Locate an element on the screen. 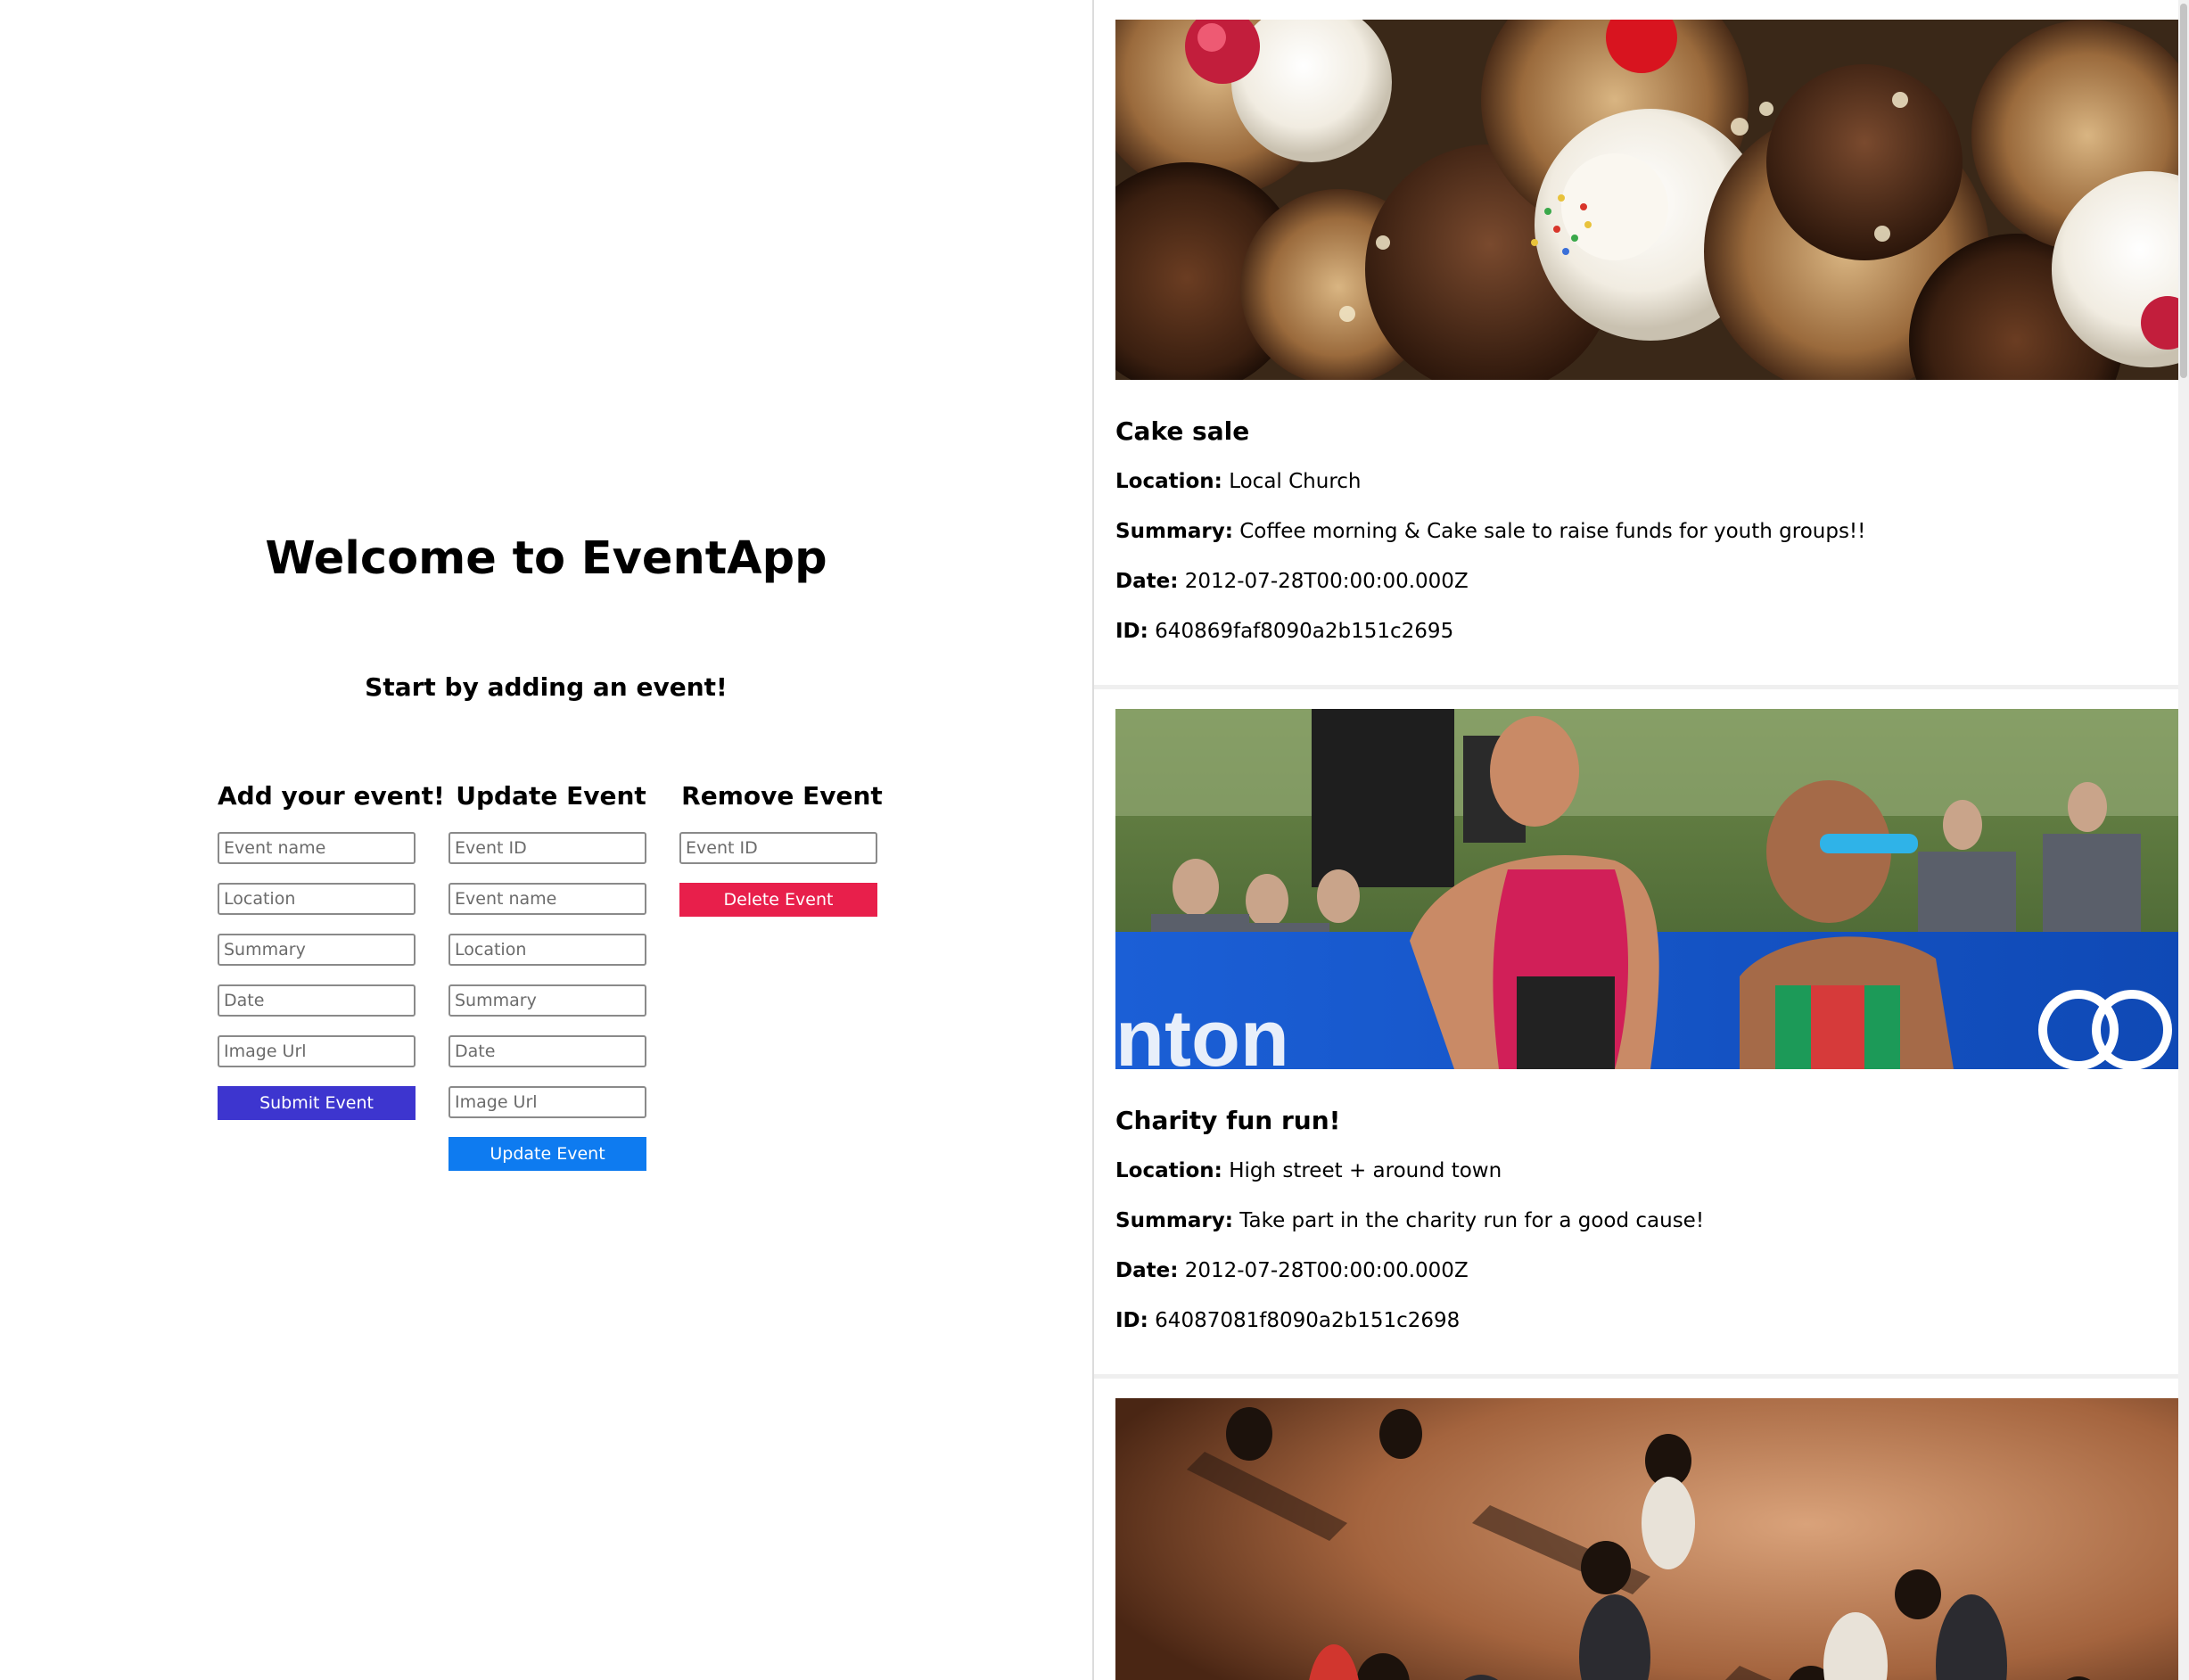 The height and width of the screenshot is (1680, 2189). remove-event-heading: Remove Event is located at coordinates (782, 796).